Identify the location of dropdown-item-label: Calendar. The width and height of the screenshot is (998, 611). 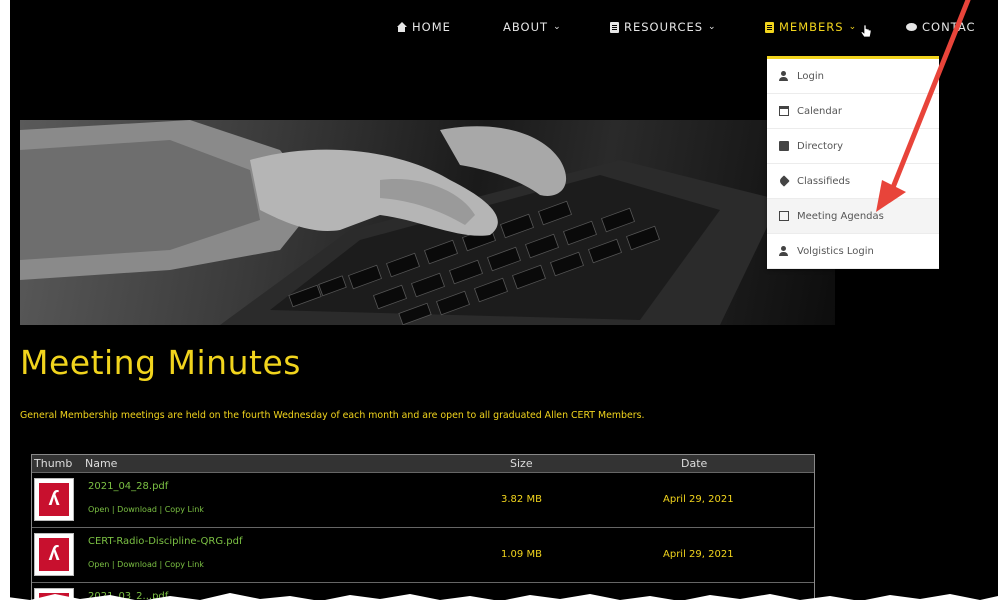
(819, 111).